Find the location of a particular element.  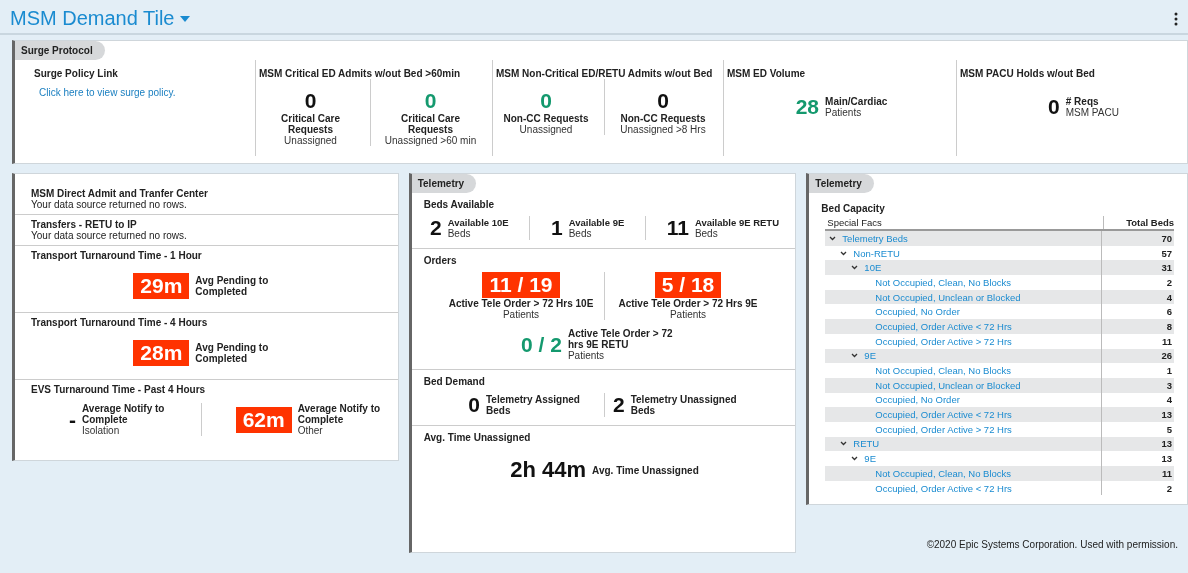

metric-value: 11 is located at coordinates (677, 228).